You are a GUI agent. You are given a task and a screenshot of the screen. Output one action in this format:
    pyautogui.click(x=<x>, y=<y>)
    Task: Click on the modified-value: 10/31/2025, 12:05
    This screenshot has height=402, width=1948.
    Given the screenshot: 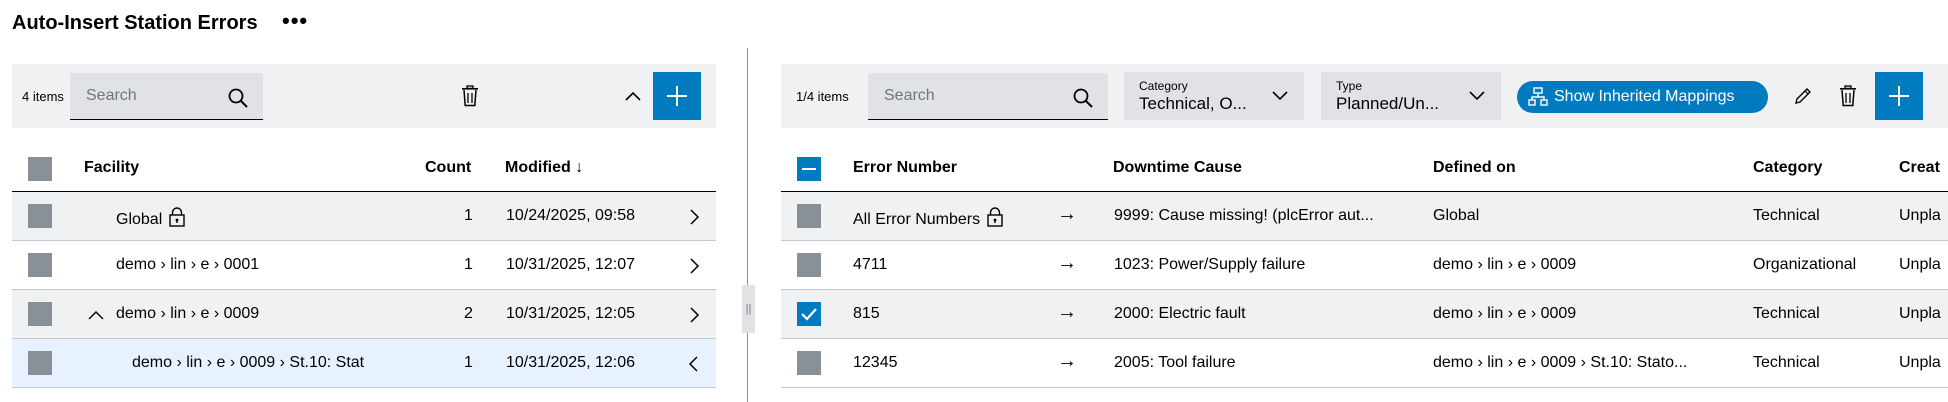 What is the action you would take?
    pyautogui.click(x=571, y=313)
    